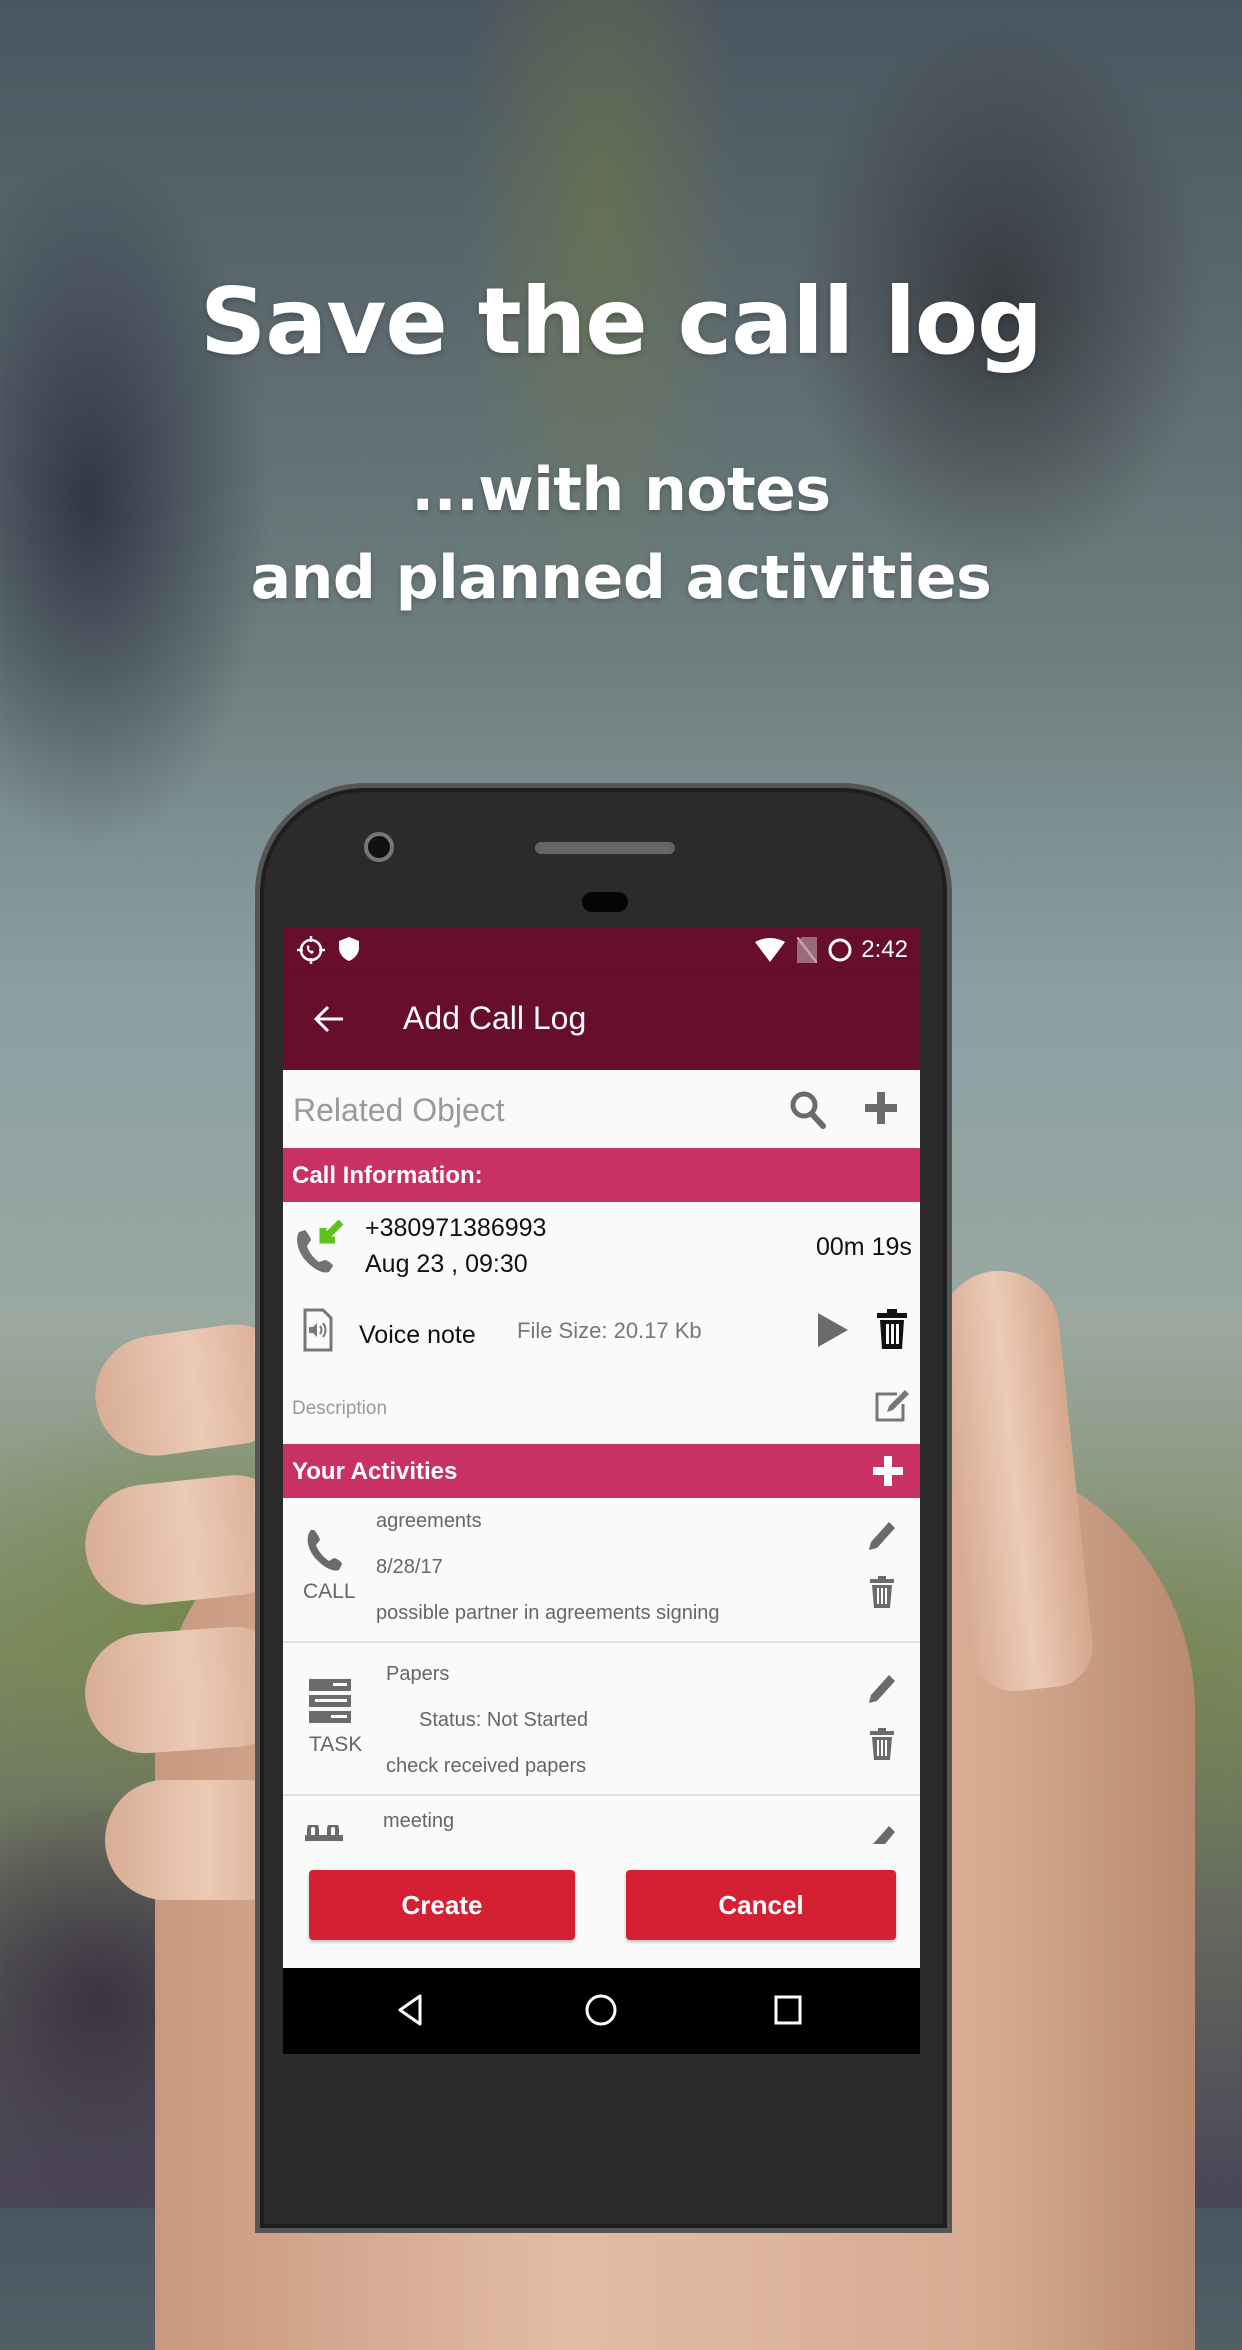 This screenshot has width=1242, height=2350. What do you see at coordinates (320, 1246) in the screenshot?
I see `incoming-call-icon` at bounding box center [320, 1246].